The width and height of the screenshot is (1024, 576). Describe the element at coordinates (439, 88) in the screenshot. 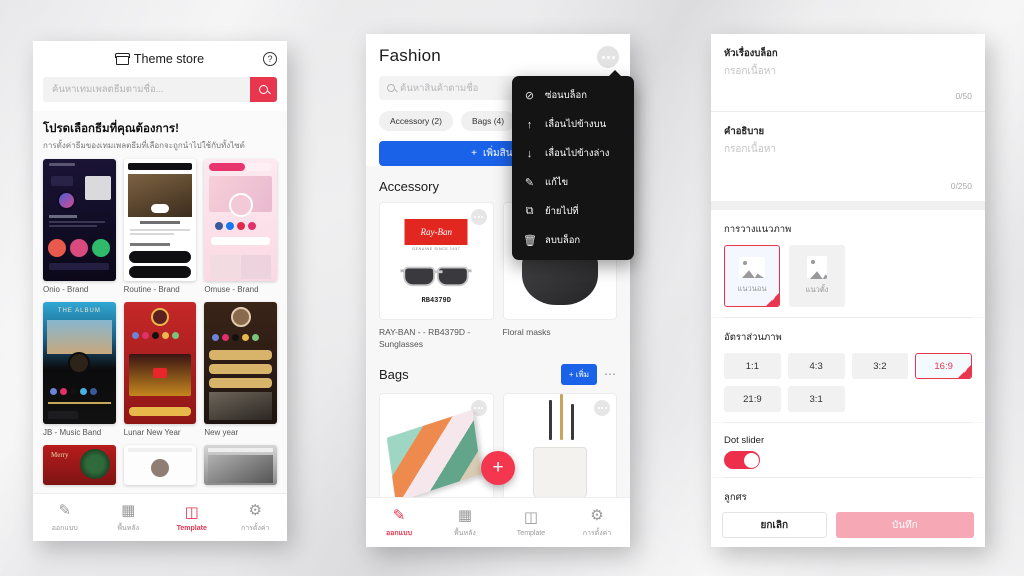

I see `product-search-placeholder: ค้นหาสินค้าตามชื่อ` at that location.